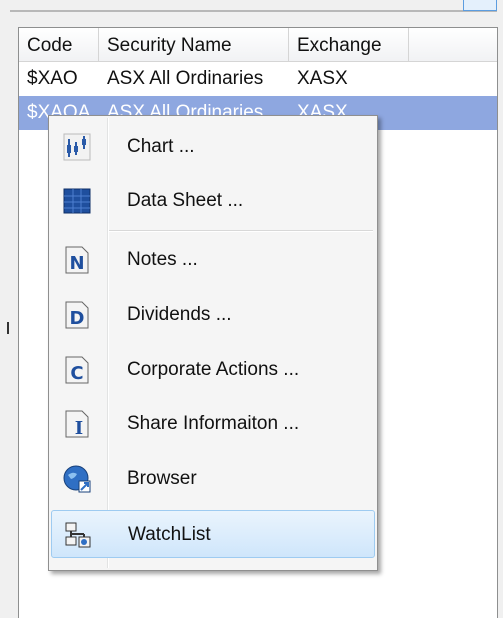 Image resolution: width=503 pixels, height=618 pixels. I want to click on grid-header: Code Security Name Exchange, so click(258, 45).